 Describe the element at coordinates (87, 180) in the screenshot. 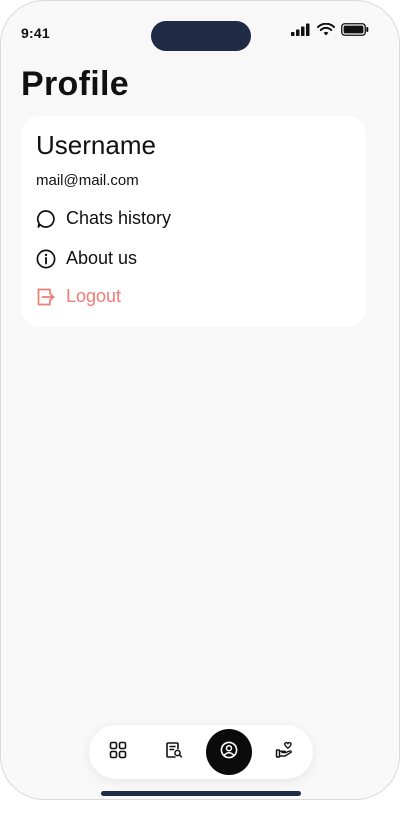

I see `email: mail@mail.com` at that location.